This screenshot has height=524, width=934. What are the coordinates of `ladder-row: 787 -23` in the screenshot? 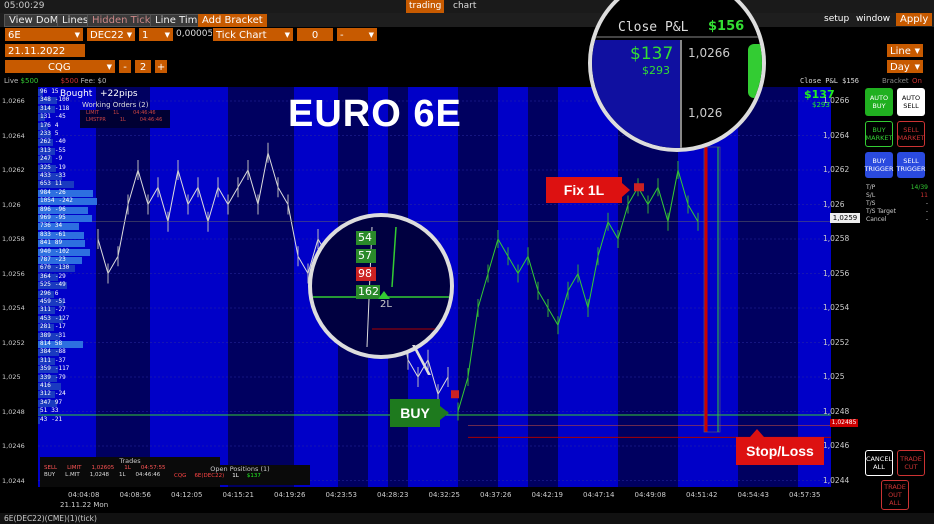 It's located at (86, 260).